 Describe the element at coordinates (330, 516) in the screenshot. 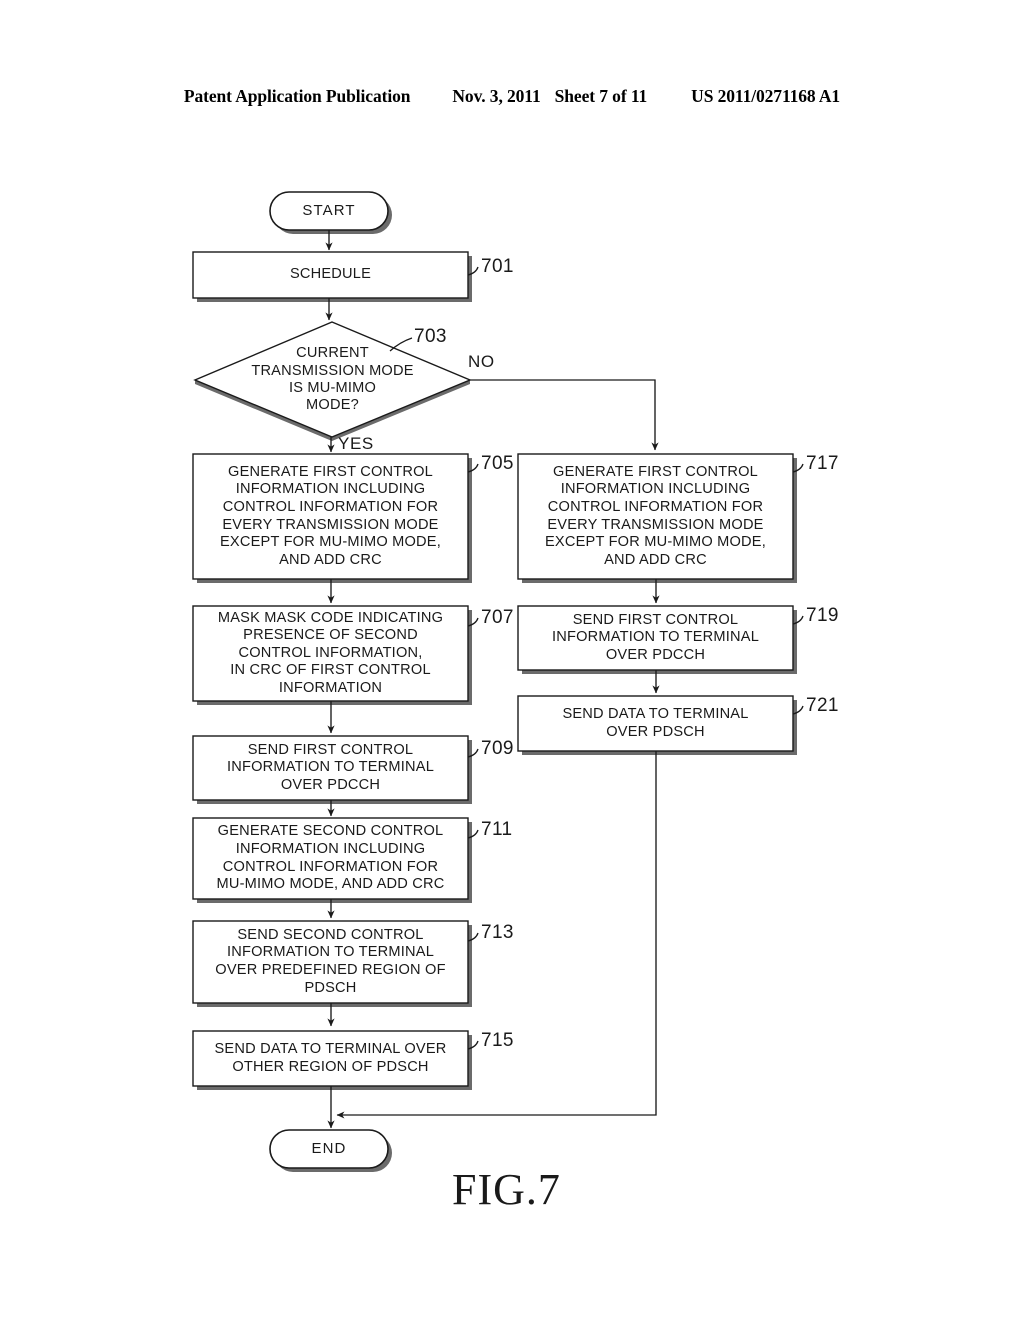

I see `node-705-shape` at that location.